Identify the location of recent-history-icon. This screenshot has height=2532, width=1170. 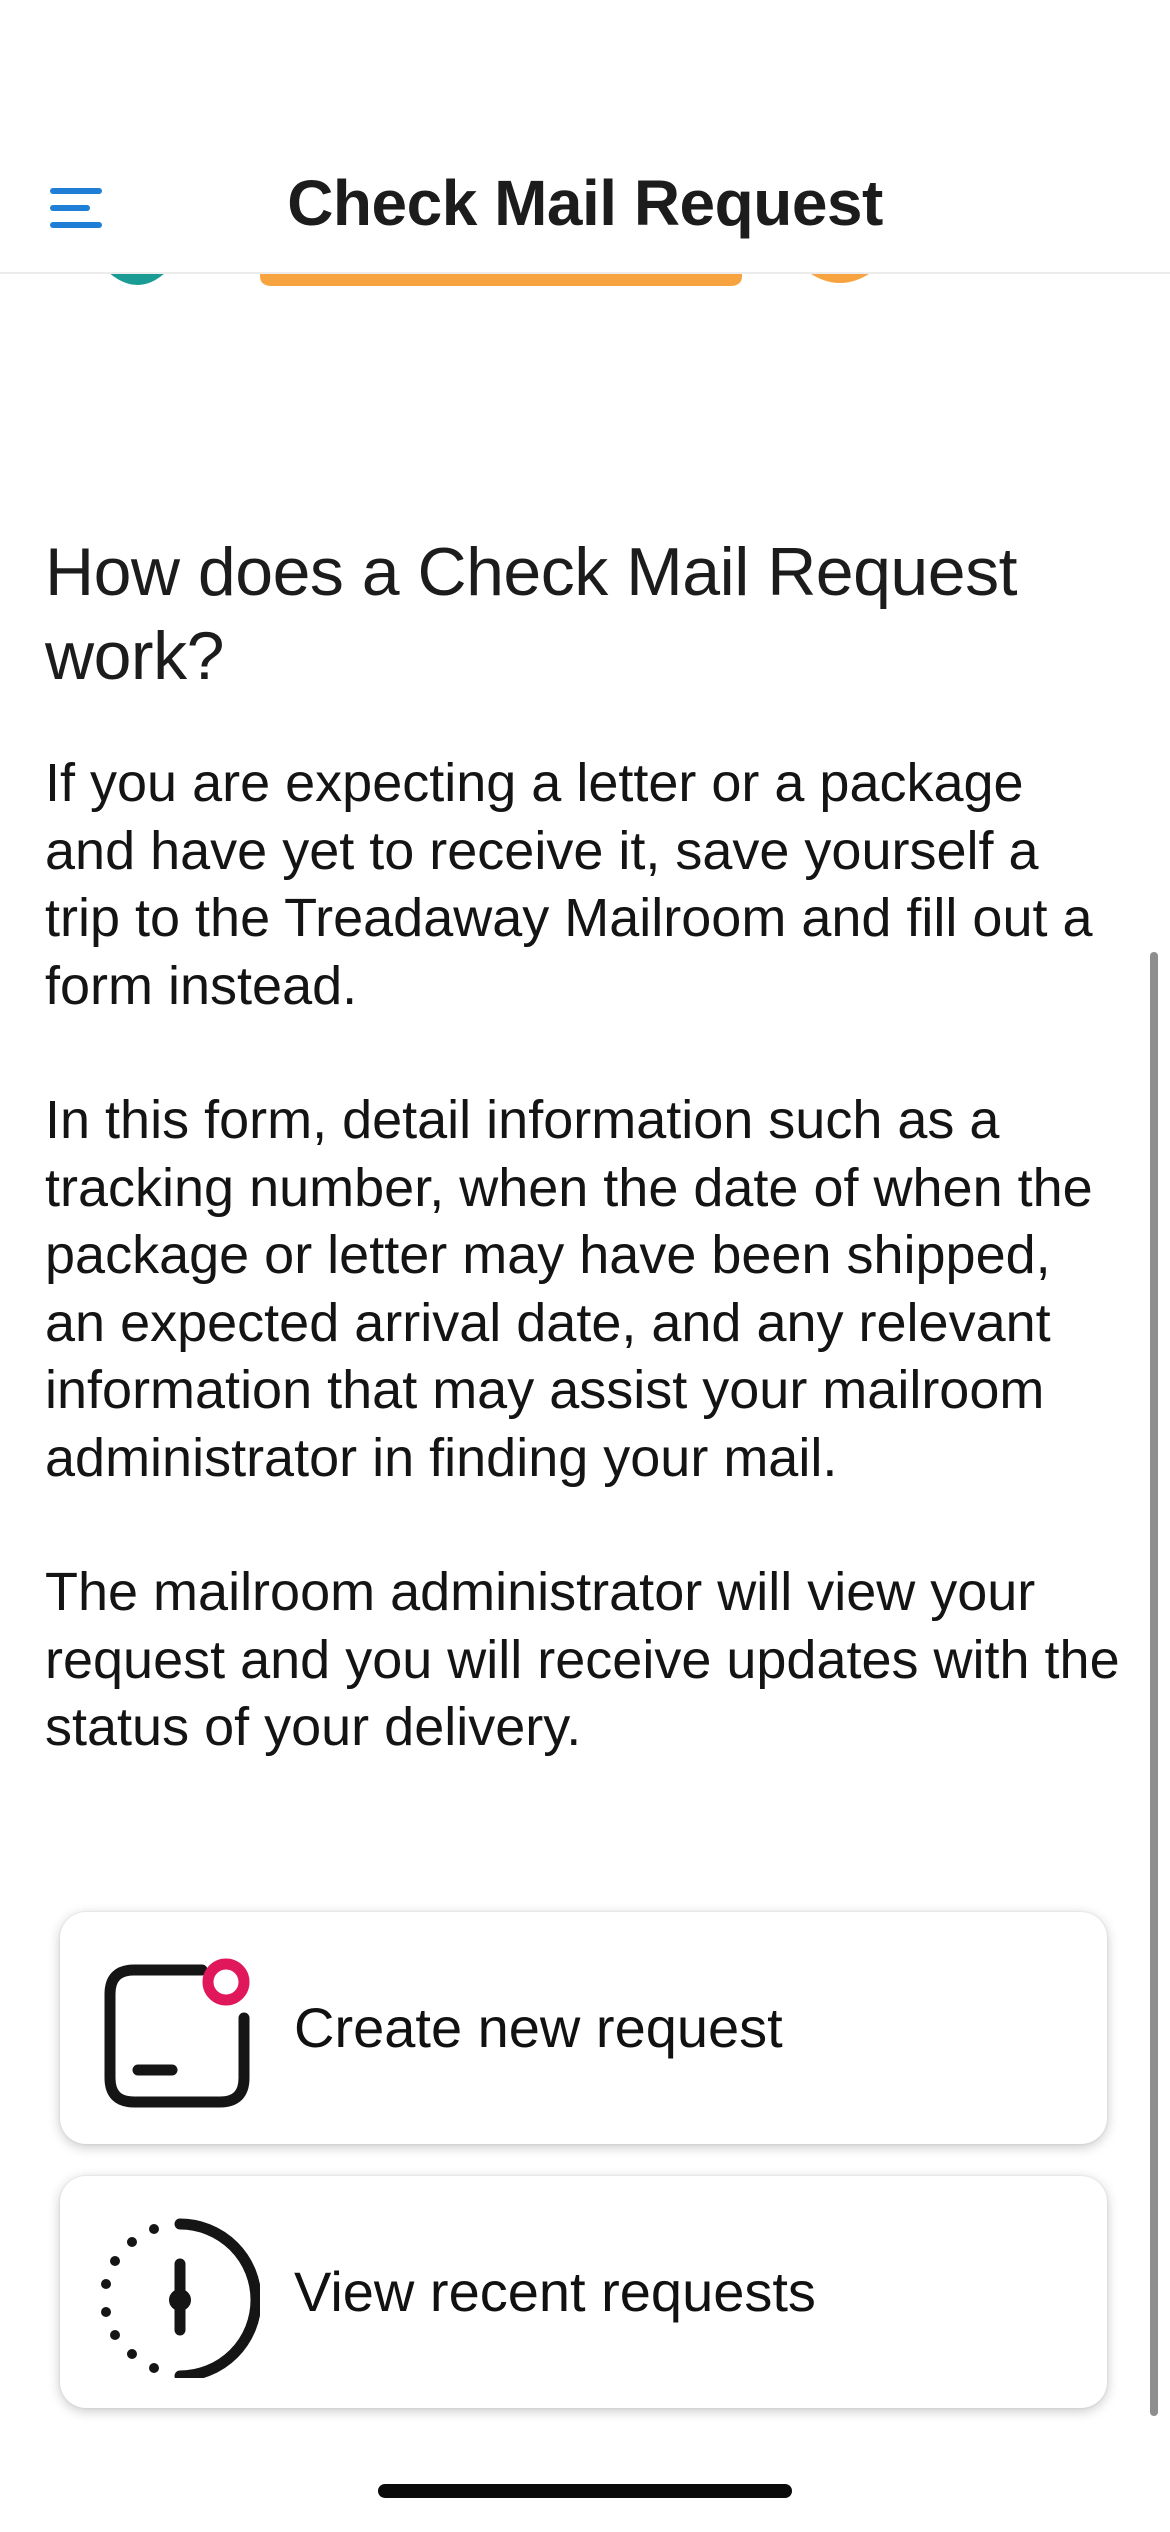
(180, 2298).